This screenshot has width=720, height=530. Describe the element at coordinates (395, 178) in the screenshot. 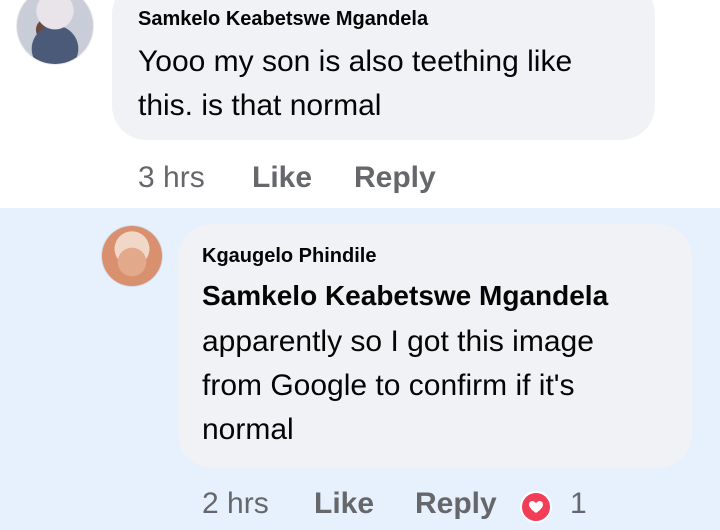

I see `comment-reply-button: Reply` at that location.